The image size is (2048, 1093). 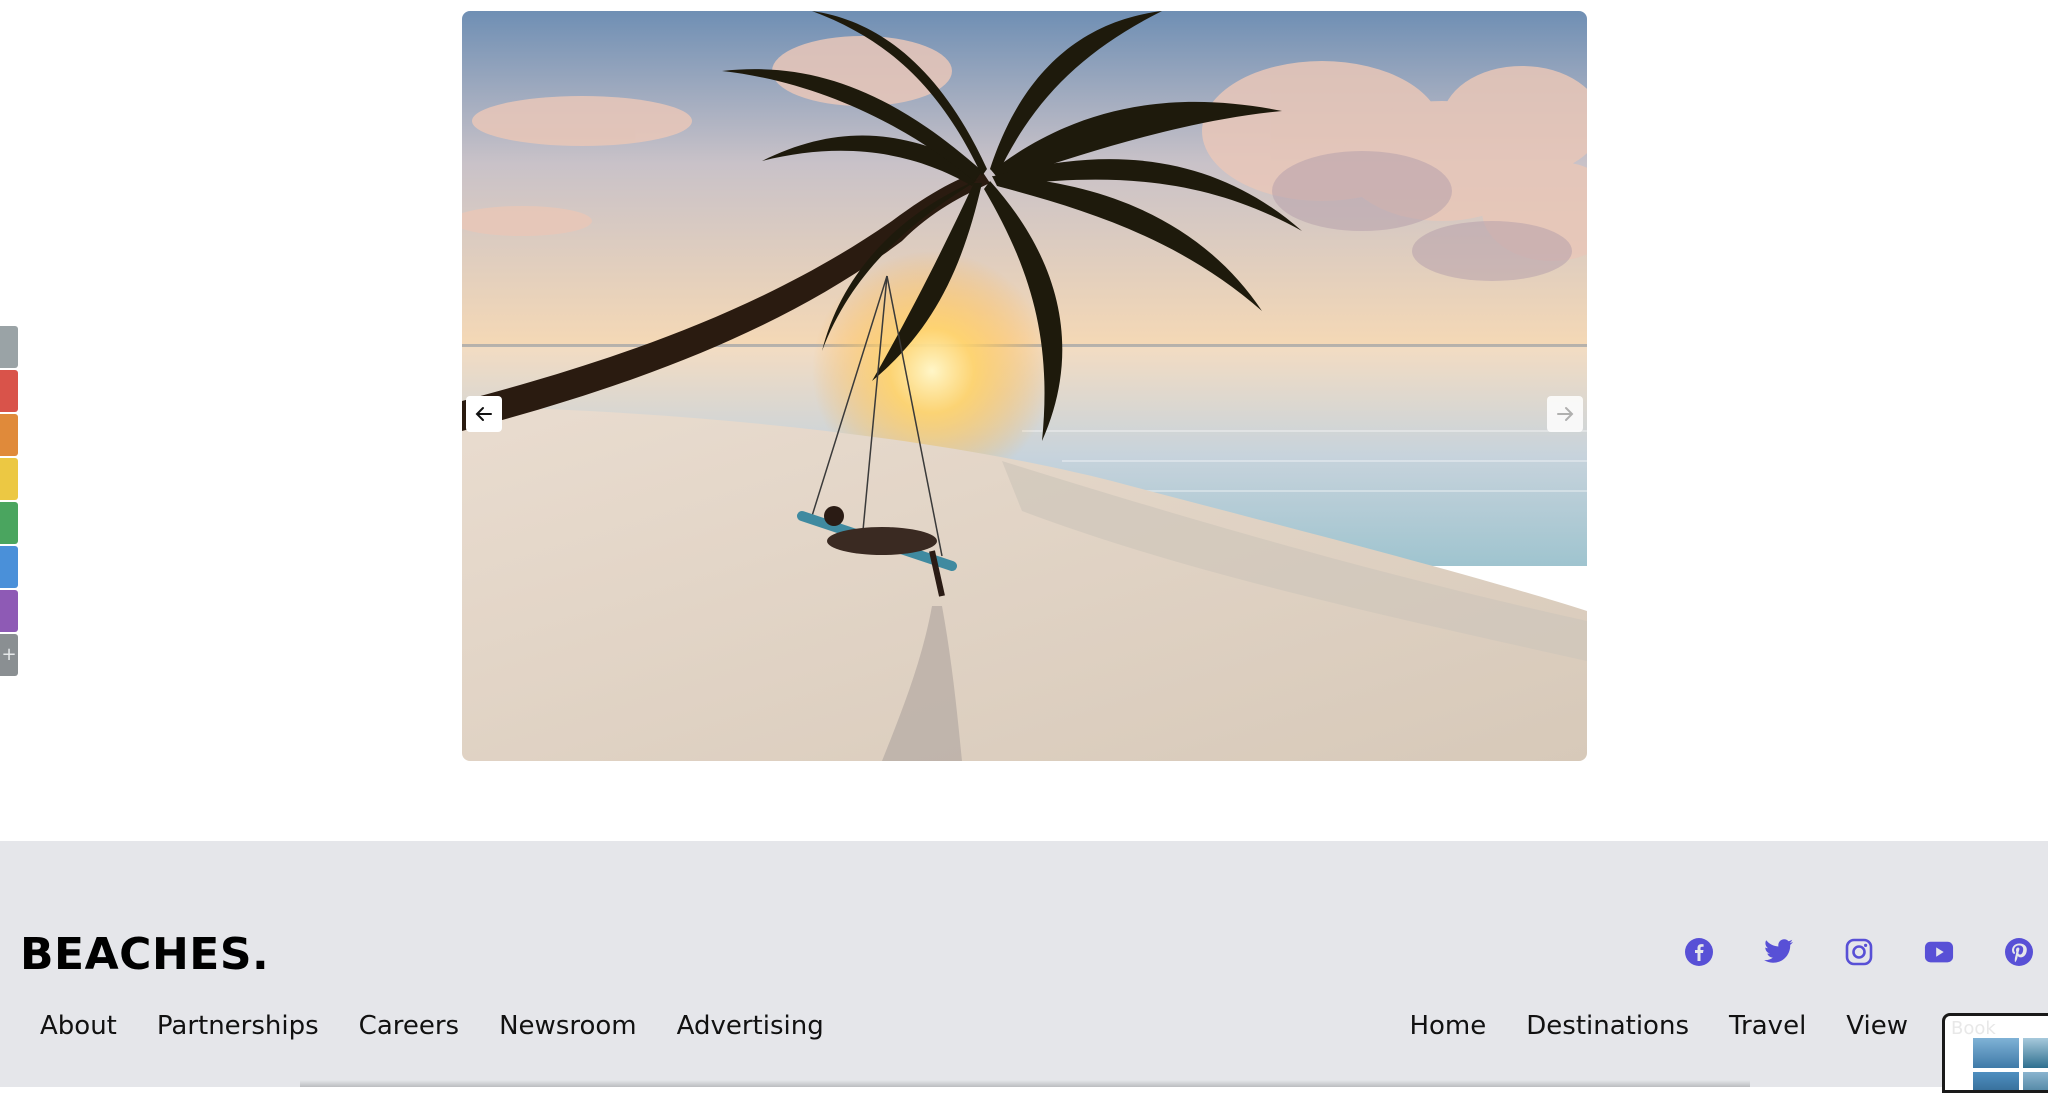 What do you see at coordinates (1939, 952) in the screenshot?
I see `youtube-icon` at bounding box center [1939, 952].